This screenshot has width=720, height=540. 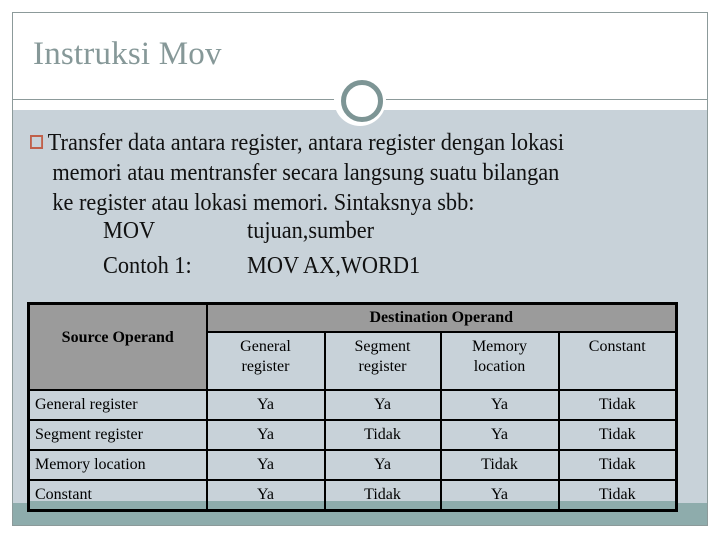 What do you see at coordinates (117, 495) in the screenshot?
I see `row-source-label: Constant` at bounding box center [117, 495].